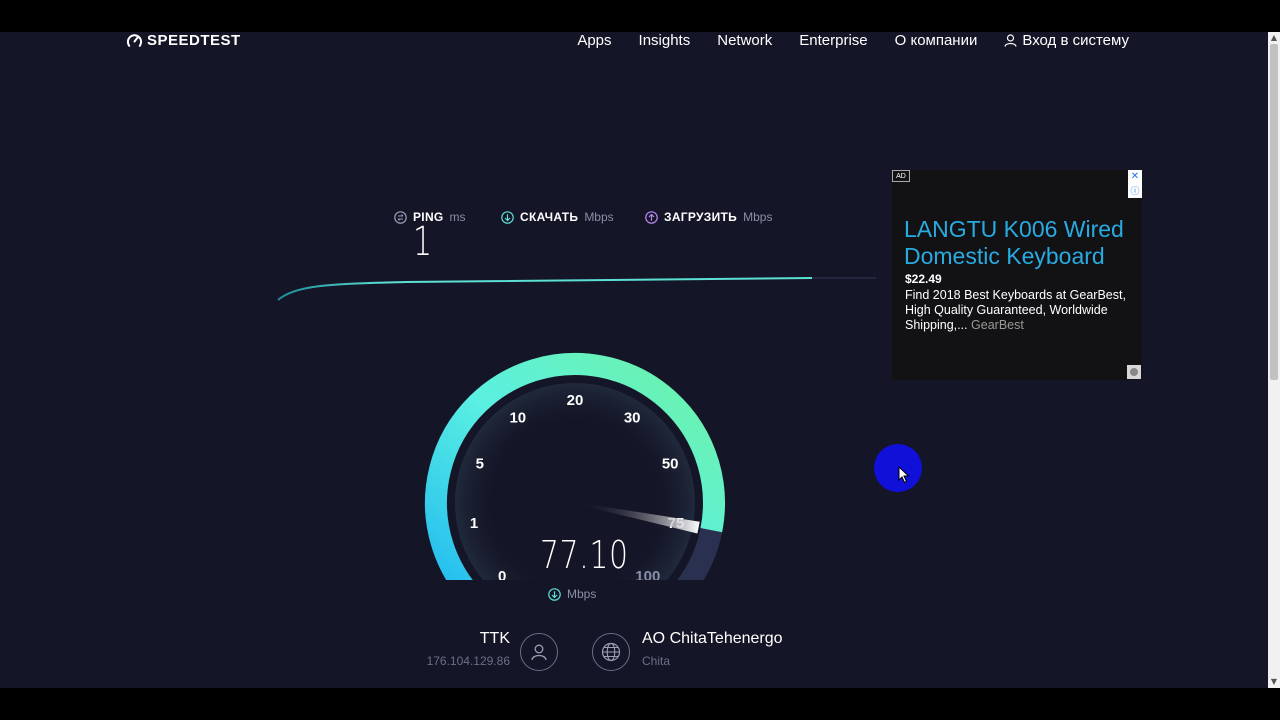  I want to click on download-metric: СКАЧАТЬ Mbps, so click(557, 217).